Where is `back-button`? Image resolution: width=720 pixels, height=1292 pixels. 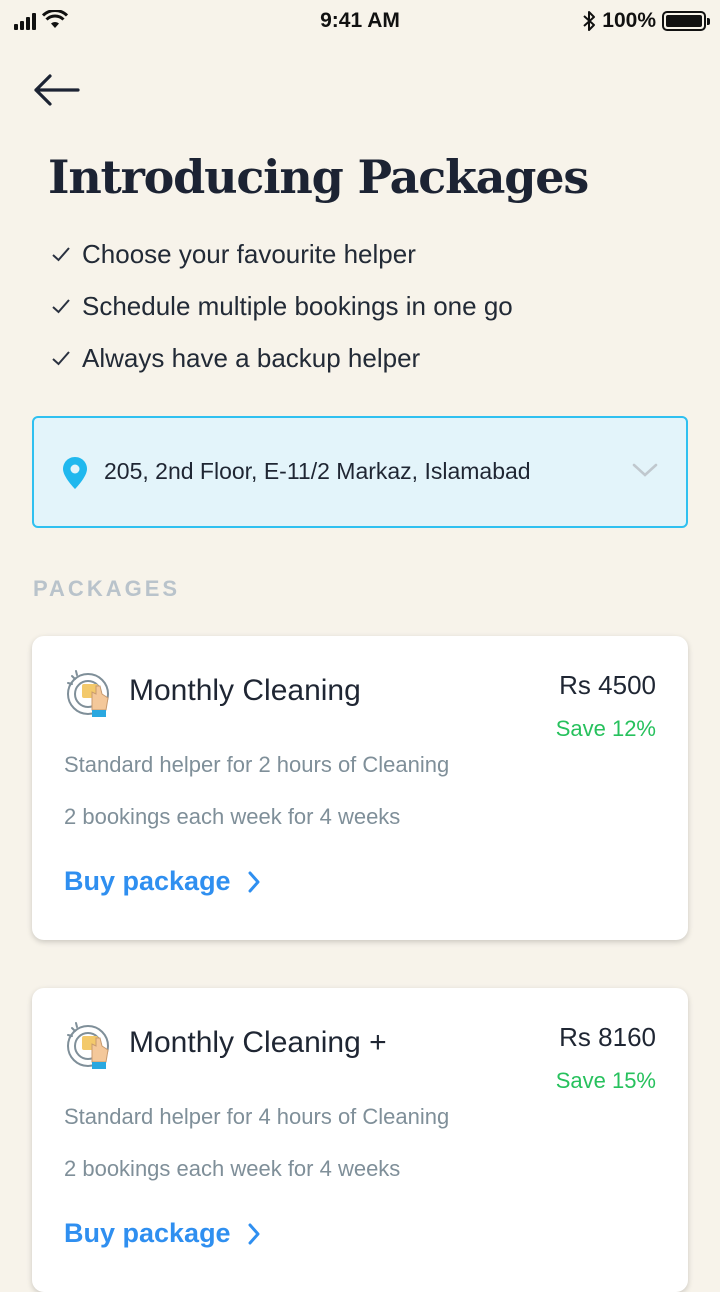
back-button is located at coordinates (57, 90).